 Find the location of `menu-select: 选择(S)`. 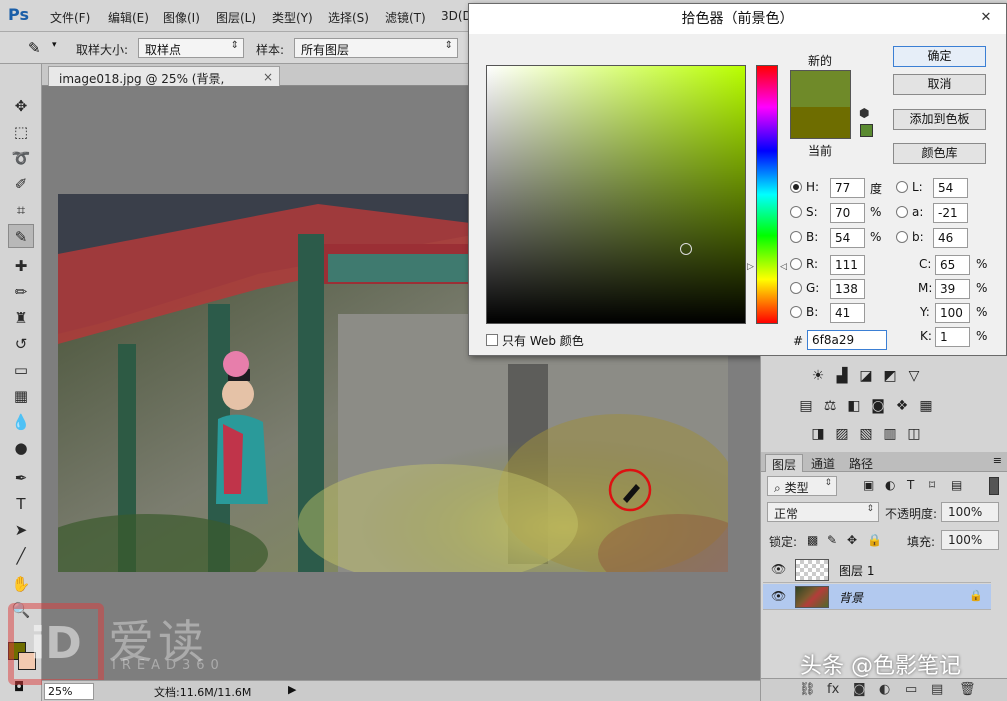

menu-select: 选择(S) is located at coordinates (348, 17).